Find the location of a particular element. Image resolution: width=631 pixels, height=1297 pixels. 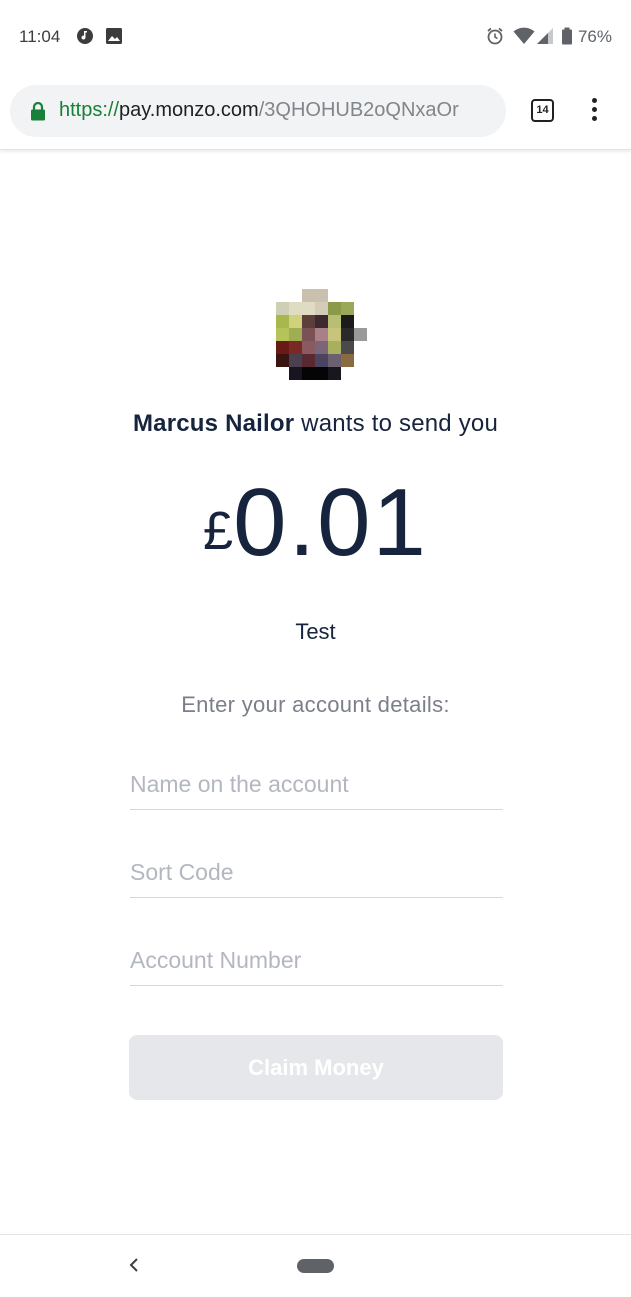

tab-switcher-button: 14 is located at coordinates (542, 110).